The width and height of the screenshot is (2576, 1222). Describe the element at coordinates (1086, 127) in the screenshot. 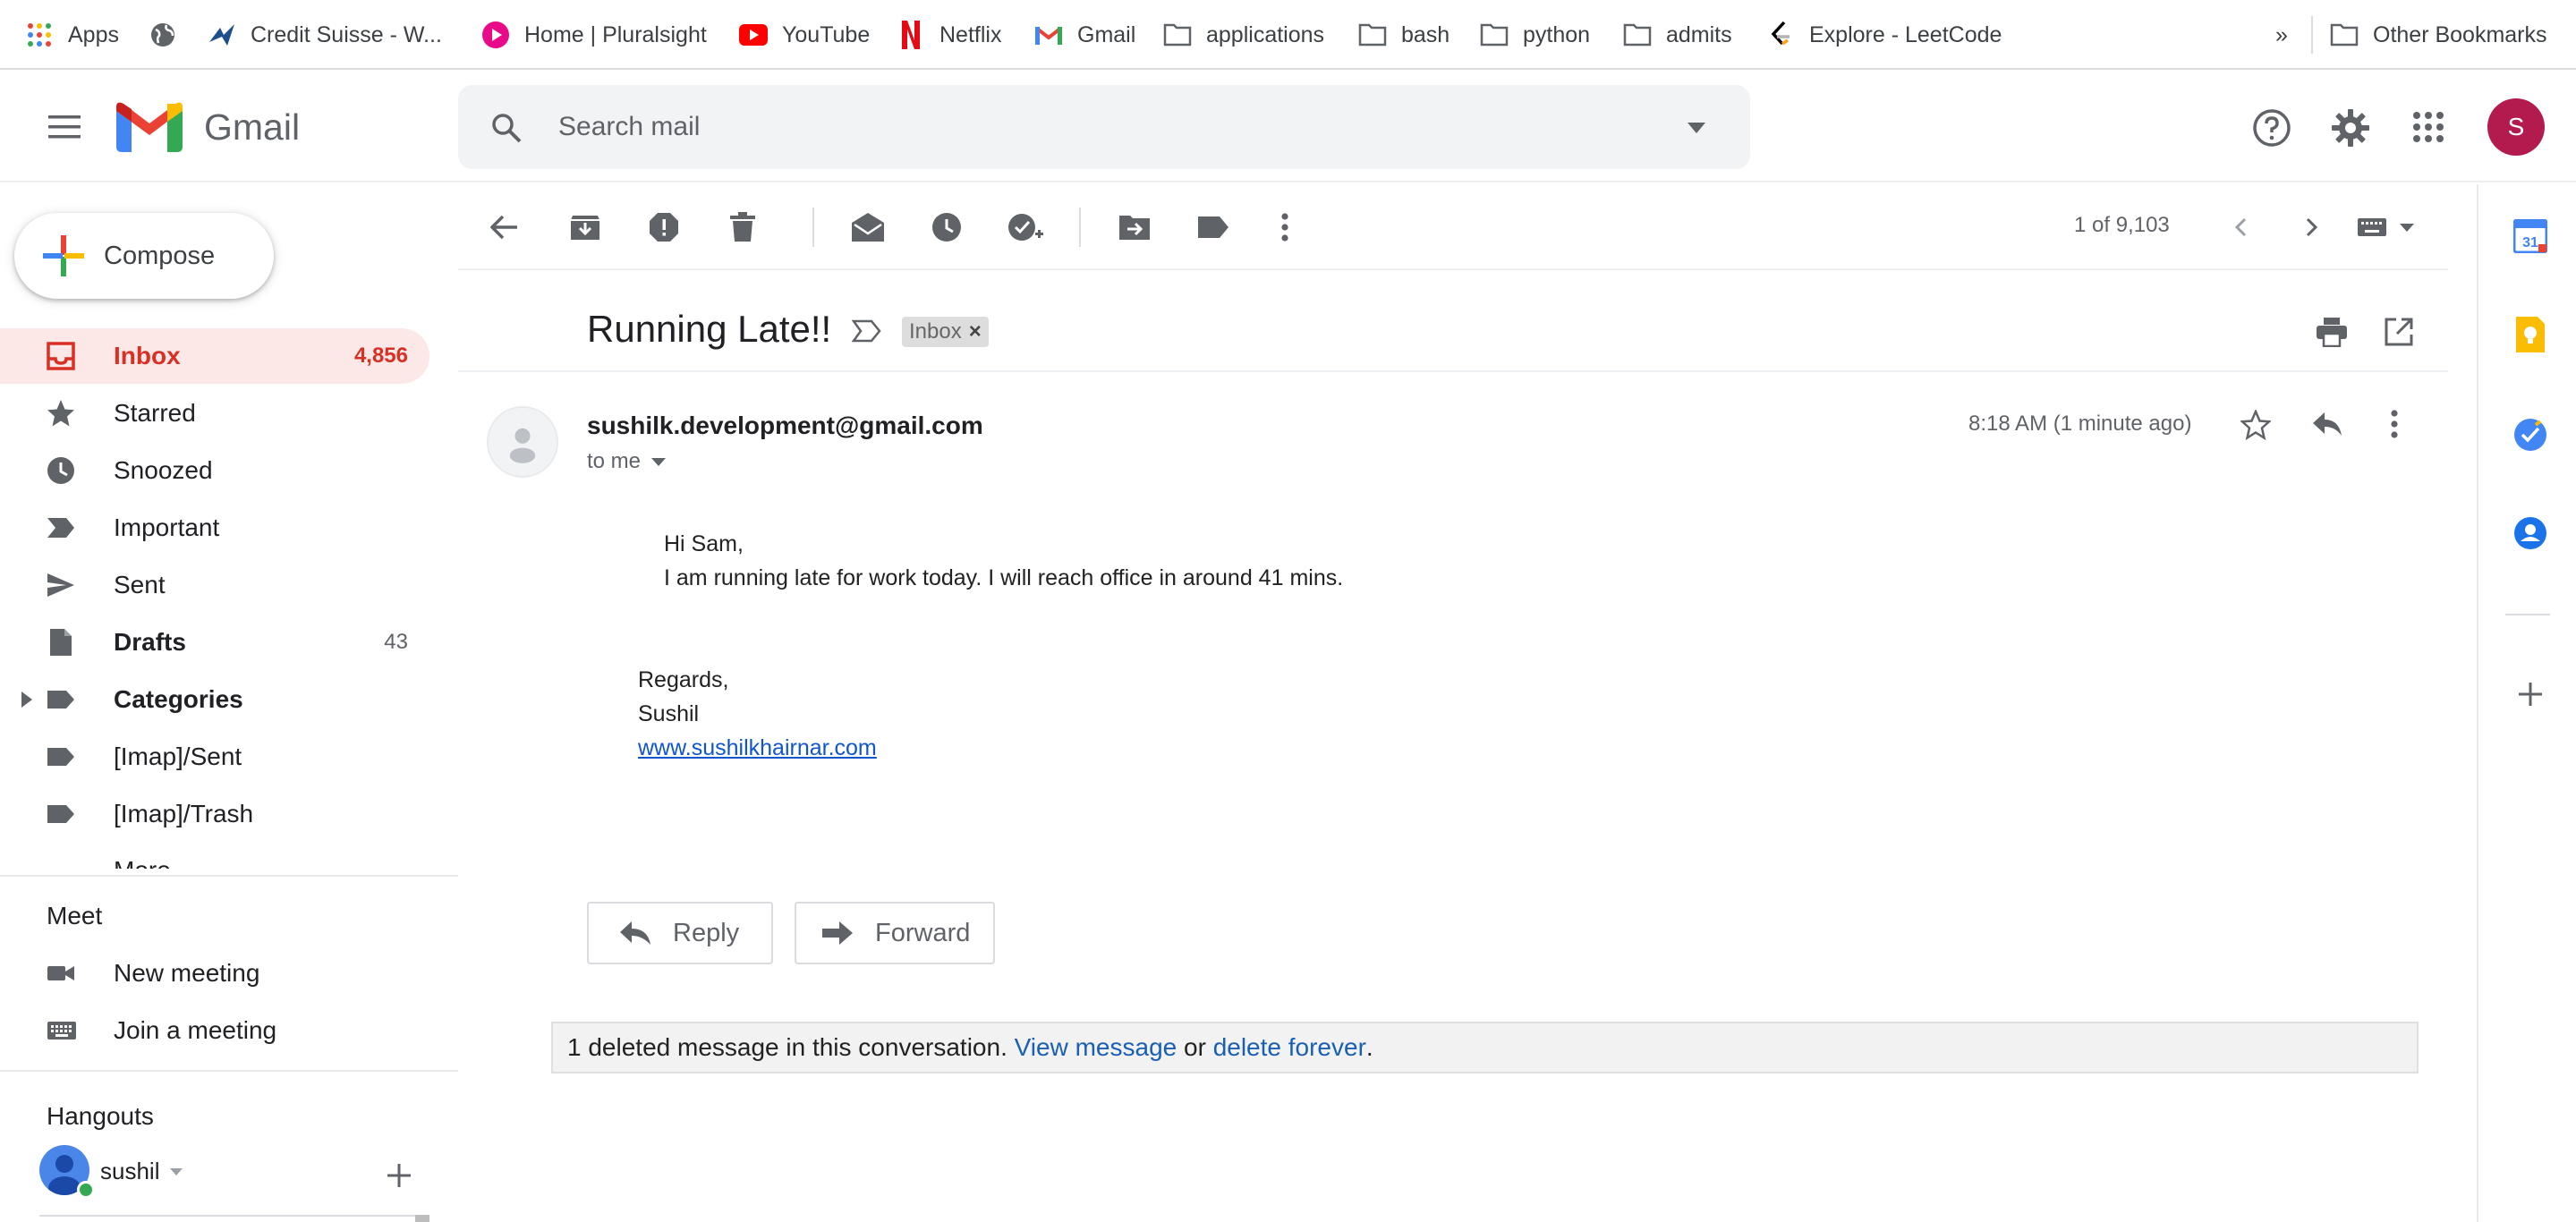

I see `search-input` at that location.